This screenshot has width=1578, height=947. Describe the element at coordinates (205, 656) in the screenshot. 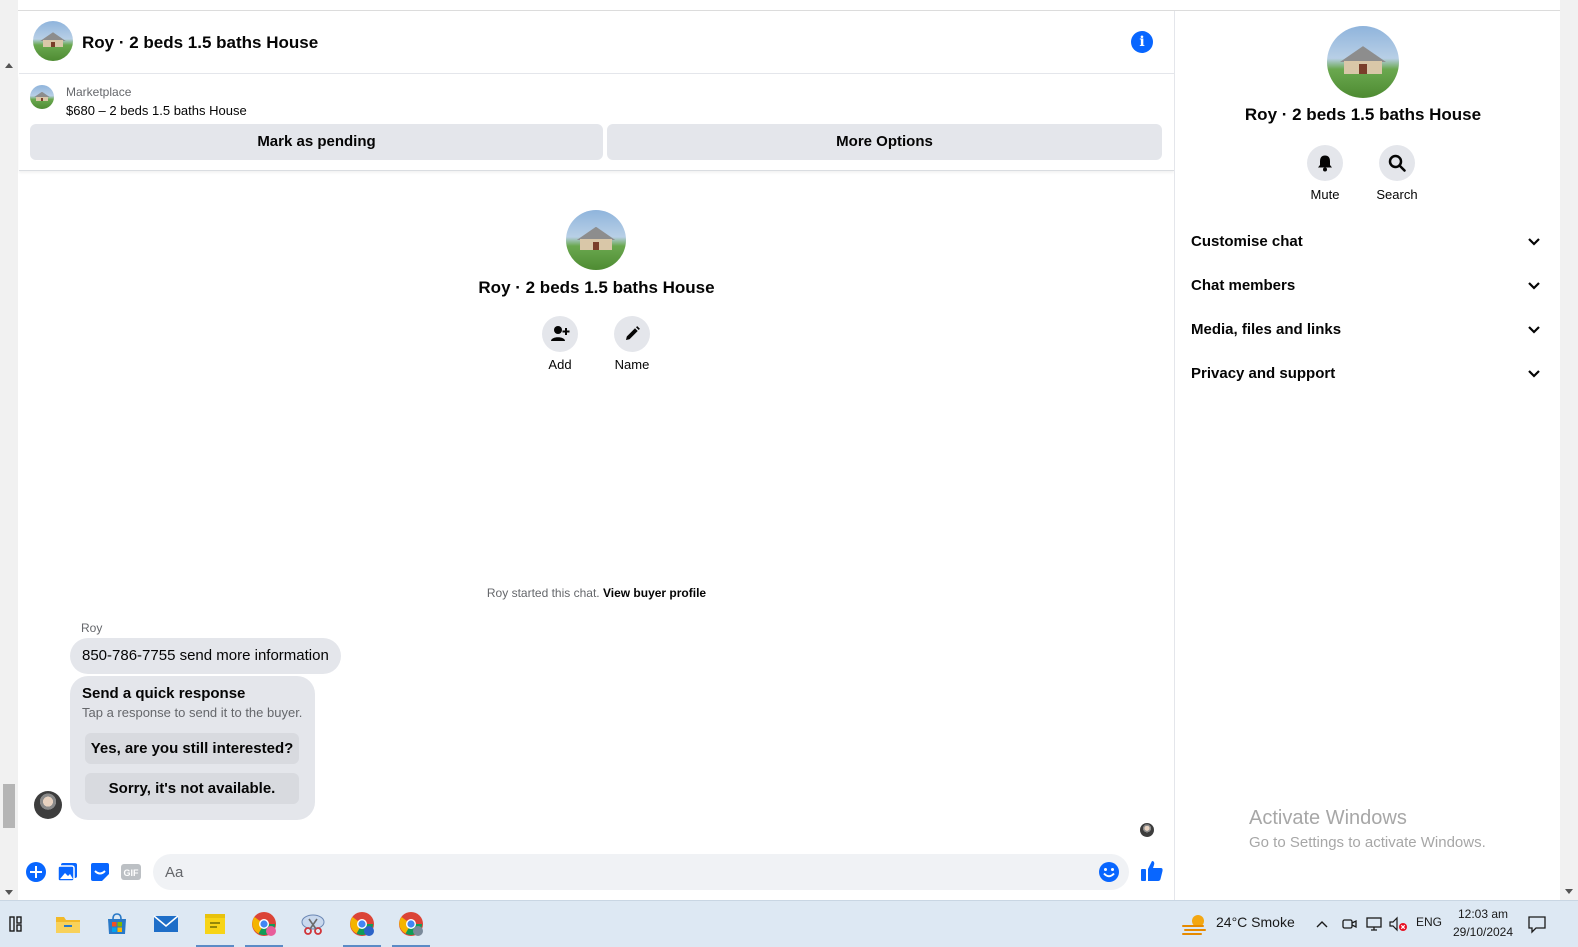

I see `message-bubble: 850-786-7755 send more information` at that location.